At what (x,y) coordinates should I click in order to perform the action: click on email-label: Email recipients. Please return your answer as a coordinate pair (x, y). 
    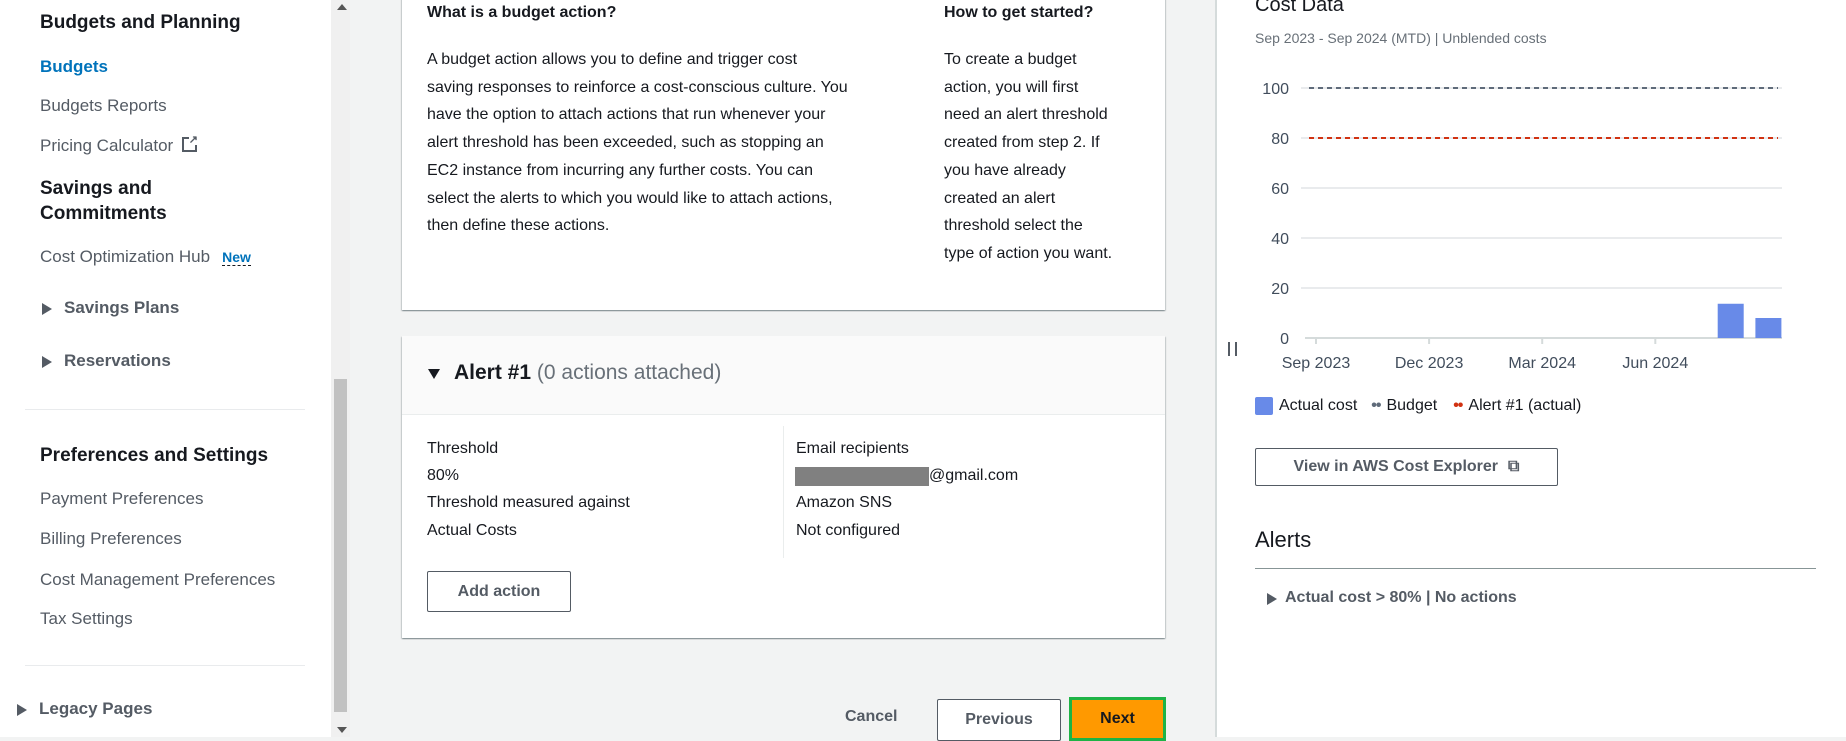
    Looking at the image, I should click on (852, 448).